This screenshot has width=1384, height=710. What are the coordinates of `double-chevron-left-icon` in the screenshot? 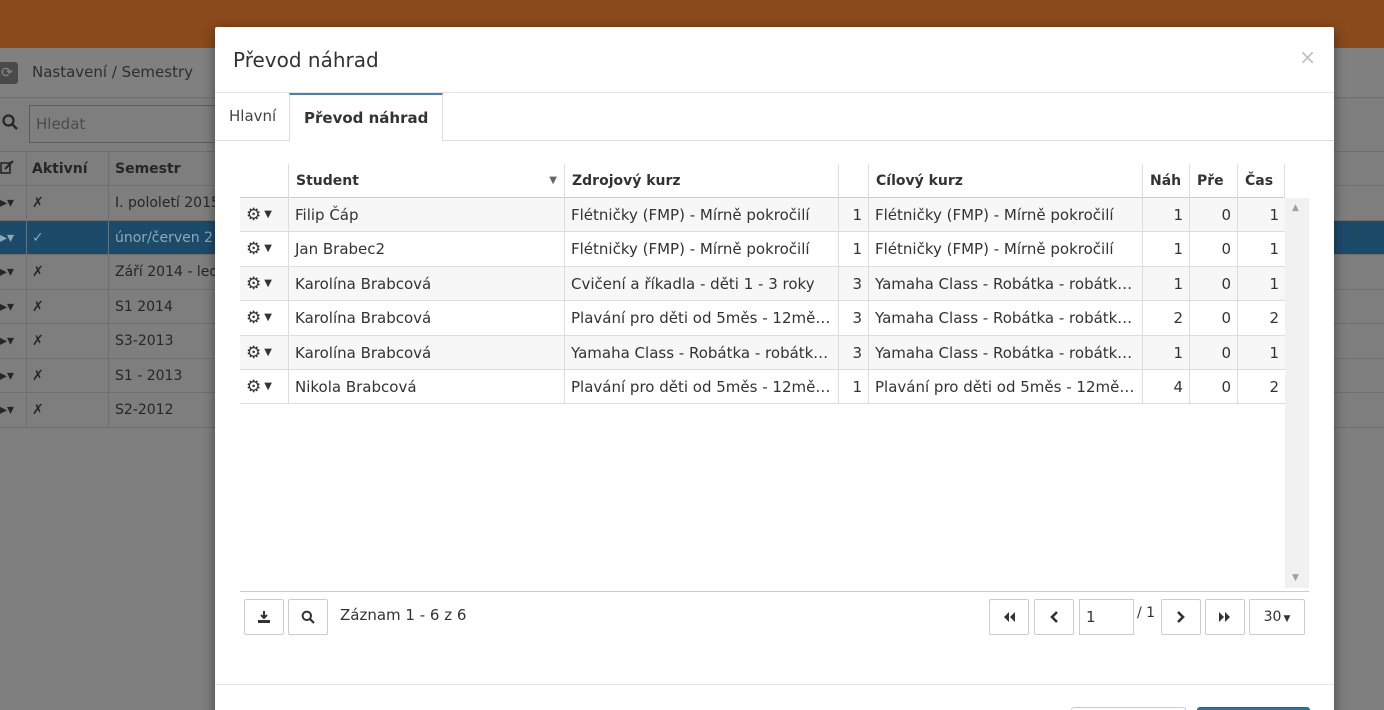 It's located at (1009, 617).